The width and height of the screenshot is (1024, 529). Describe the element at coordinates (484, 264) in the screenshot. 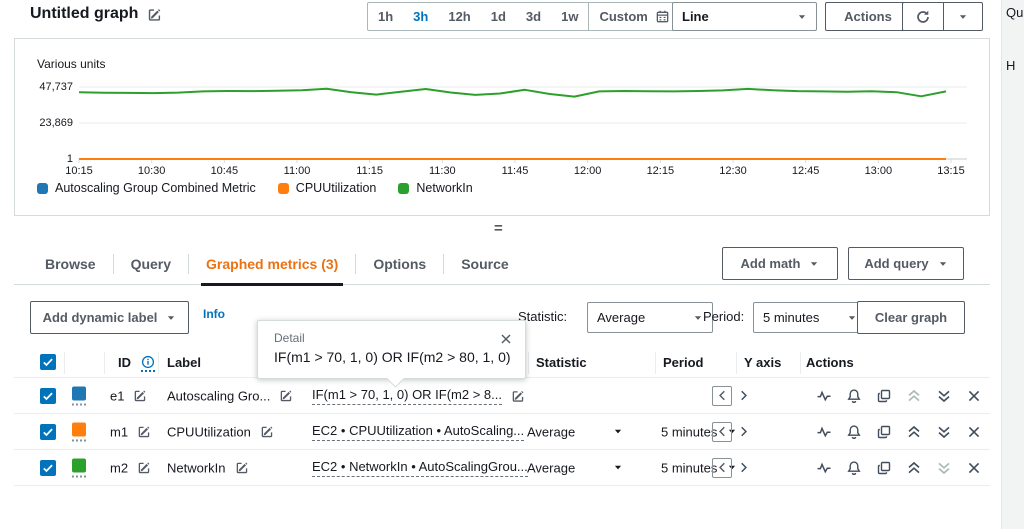

I see `tab-source: Source` at that location.